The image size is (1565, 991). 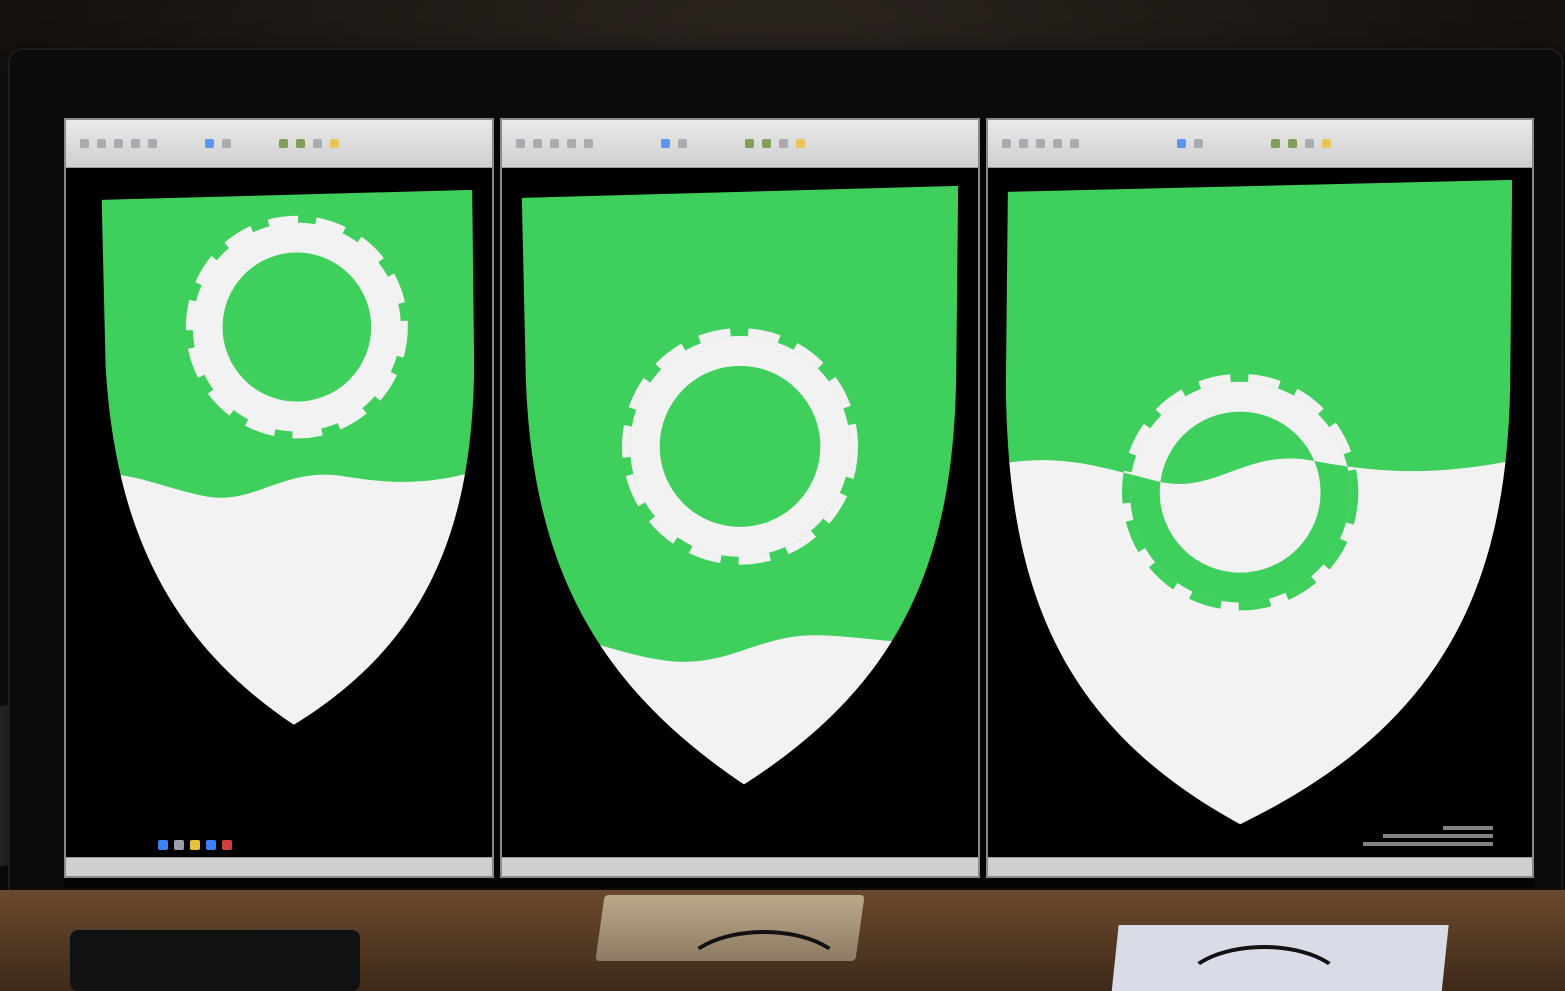 I want to click on system-tray, so click(x=1428, y=844).